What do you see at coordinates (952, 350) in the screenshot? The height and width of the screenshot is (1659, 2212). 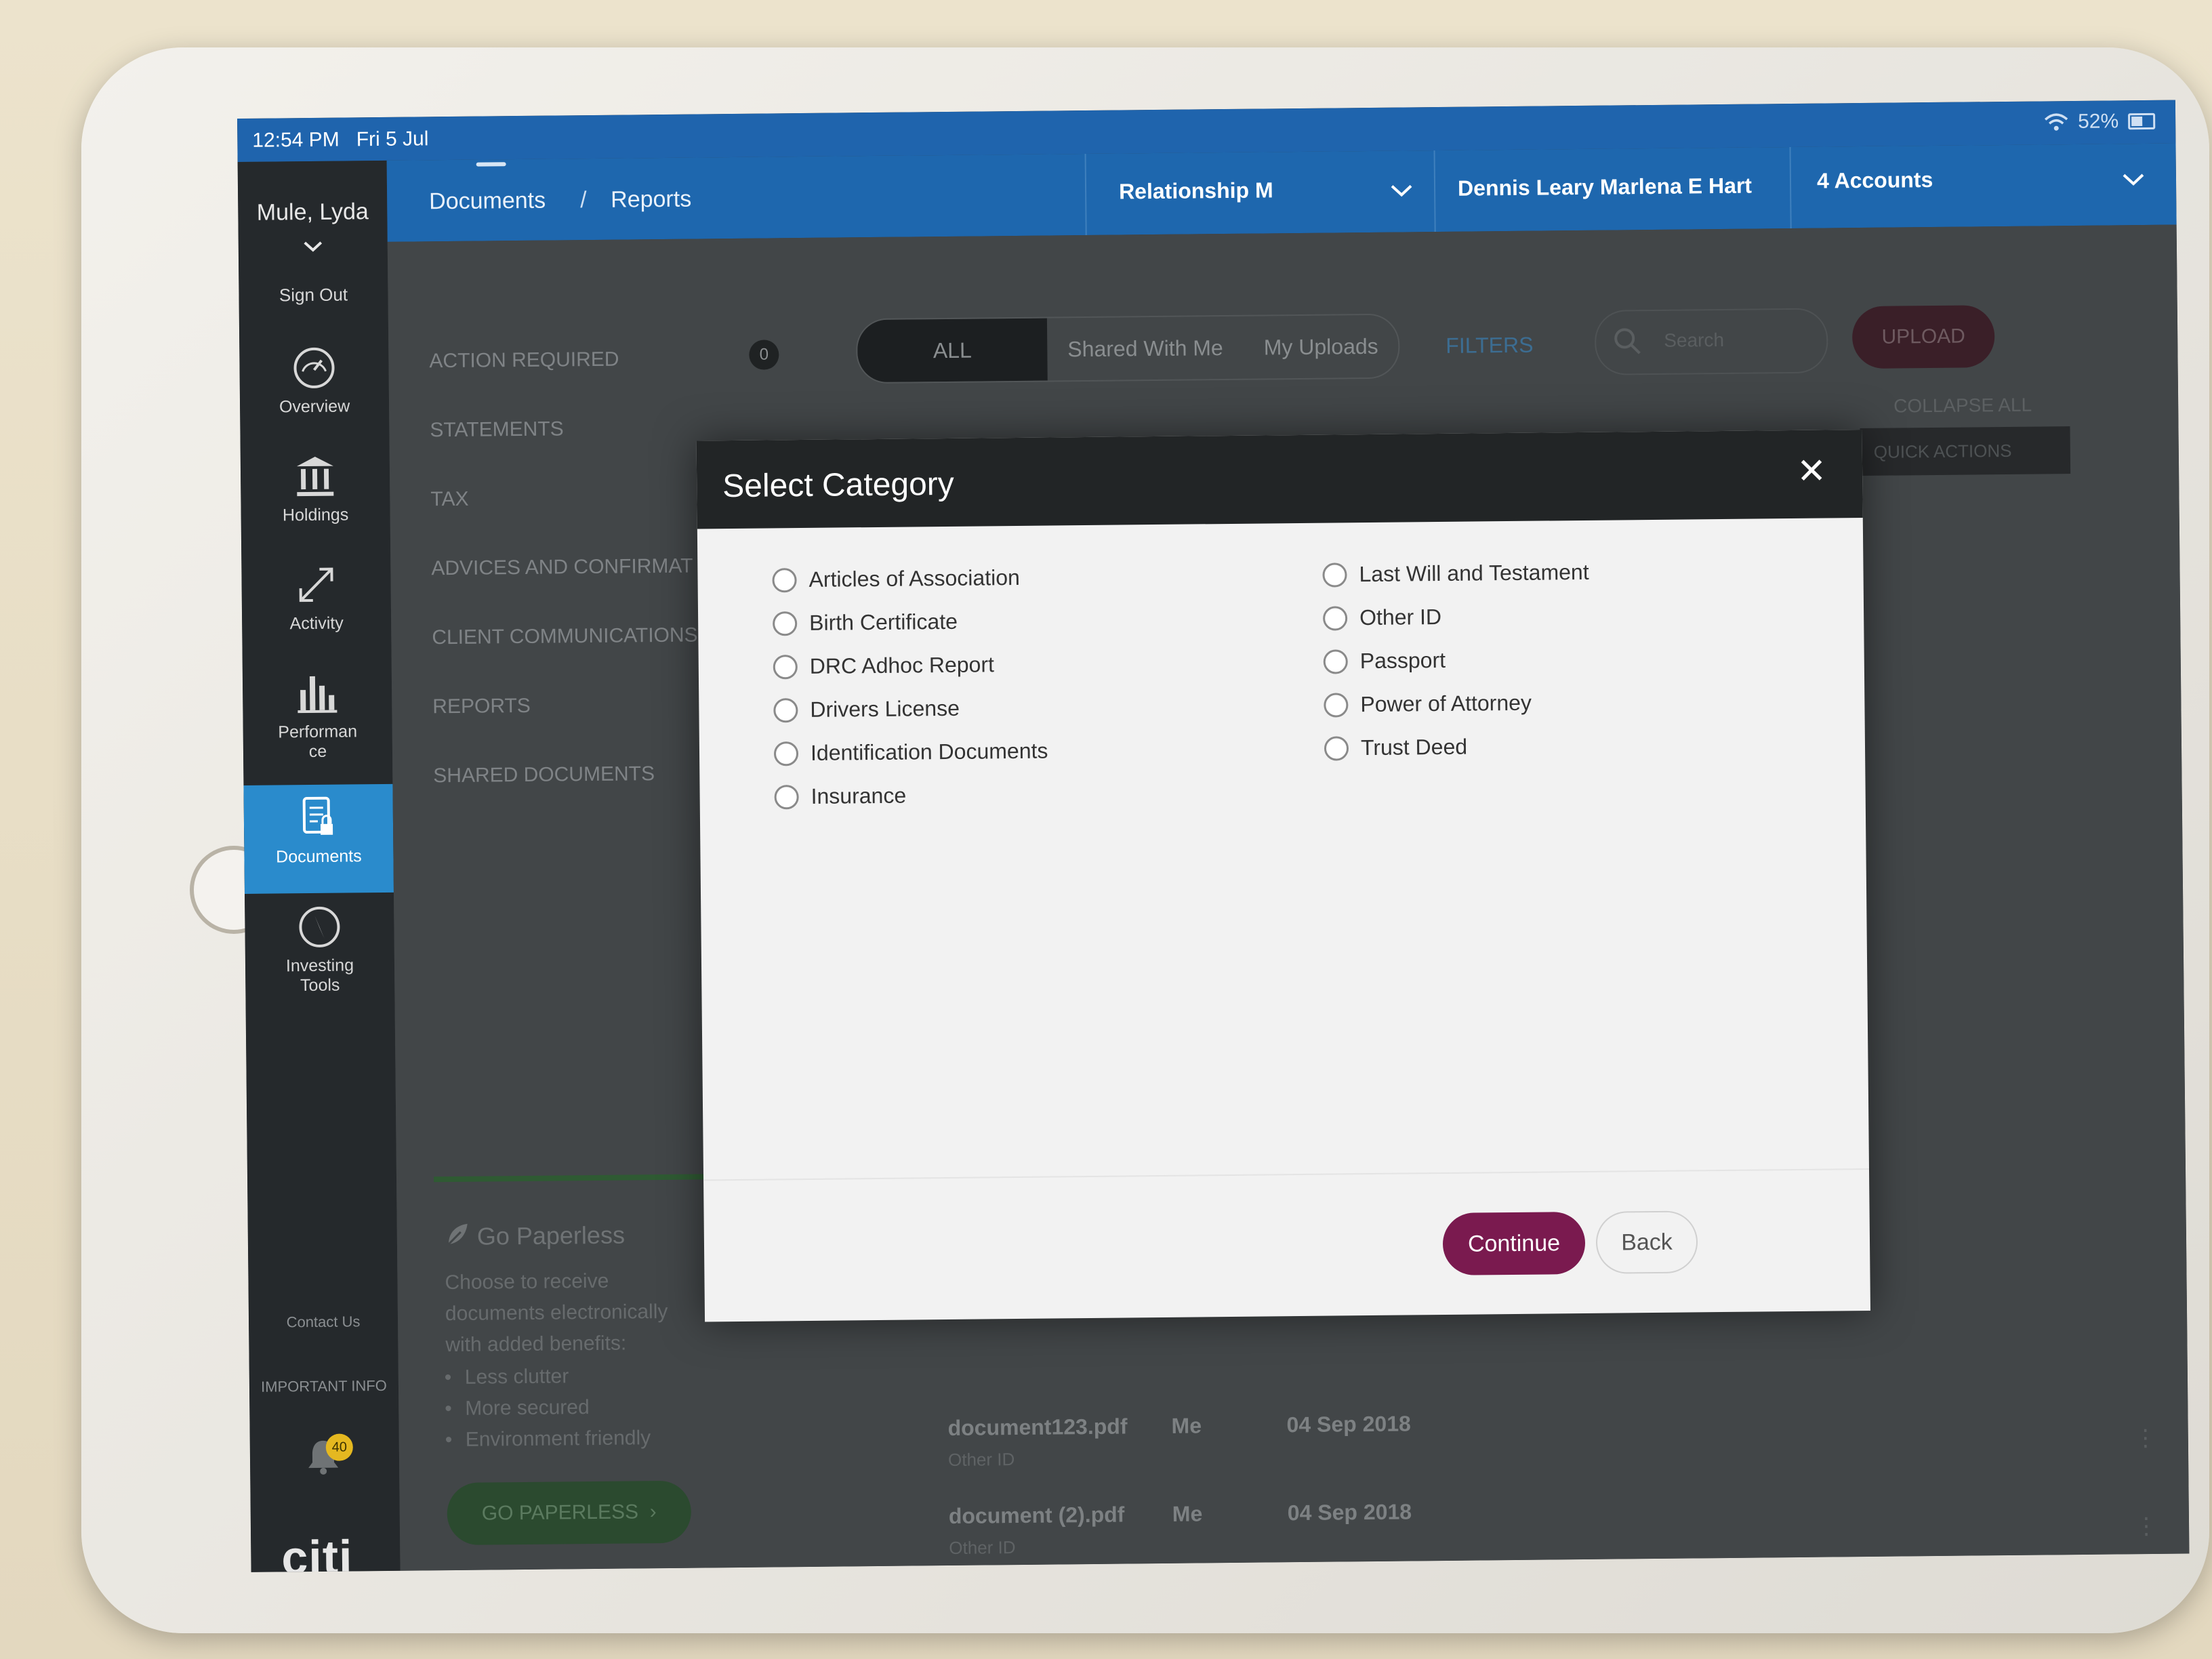 I see `tab-all: ALL` at bounding box center [952, 350].